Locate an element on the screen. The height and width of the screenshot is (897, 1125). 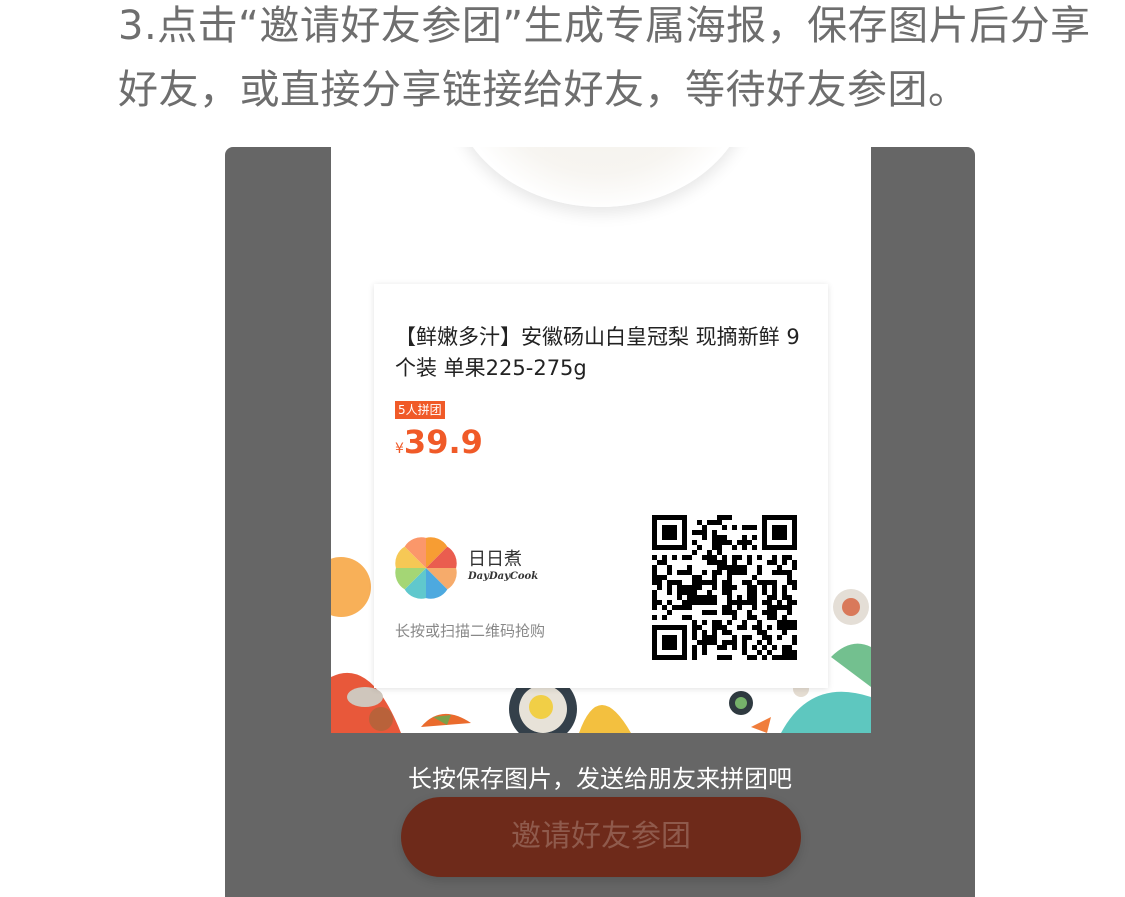
brand-subtitle: DayDayCook is located at coordinates (503, 576).